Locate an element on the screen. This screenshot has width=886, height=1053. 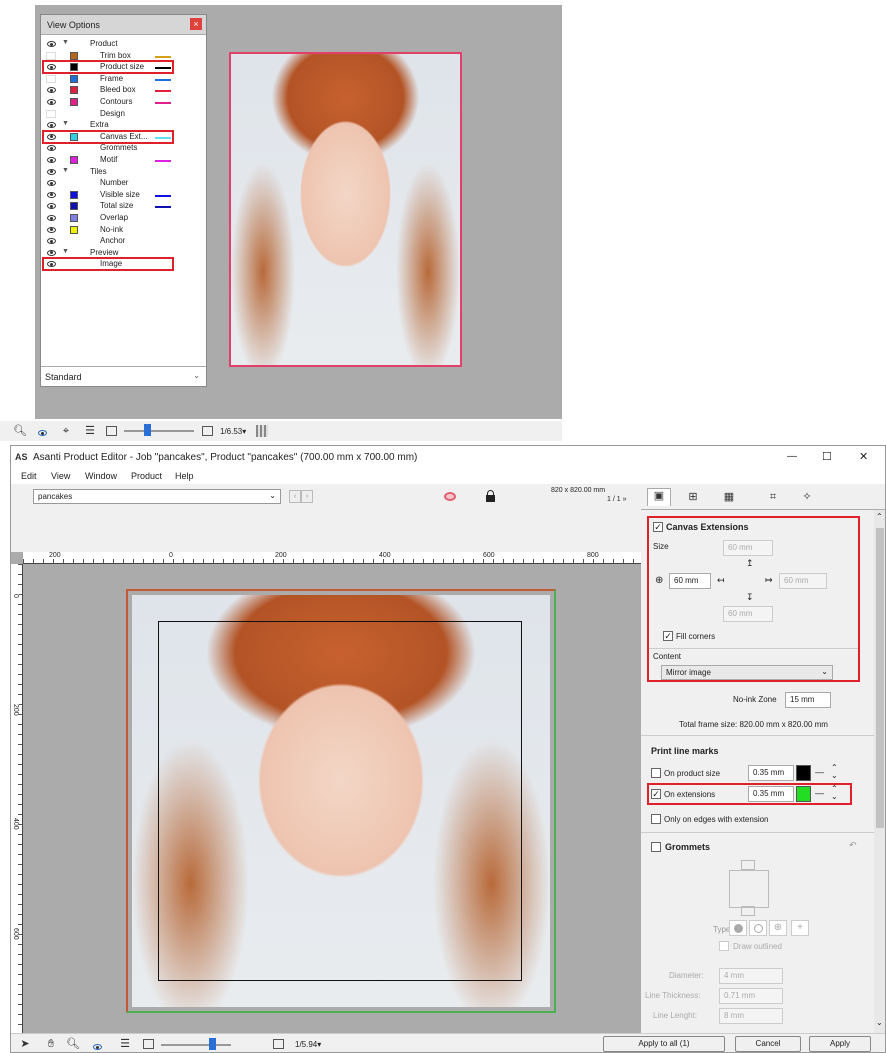
menu-item-window: Window is located at coordinates (101, 476).